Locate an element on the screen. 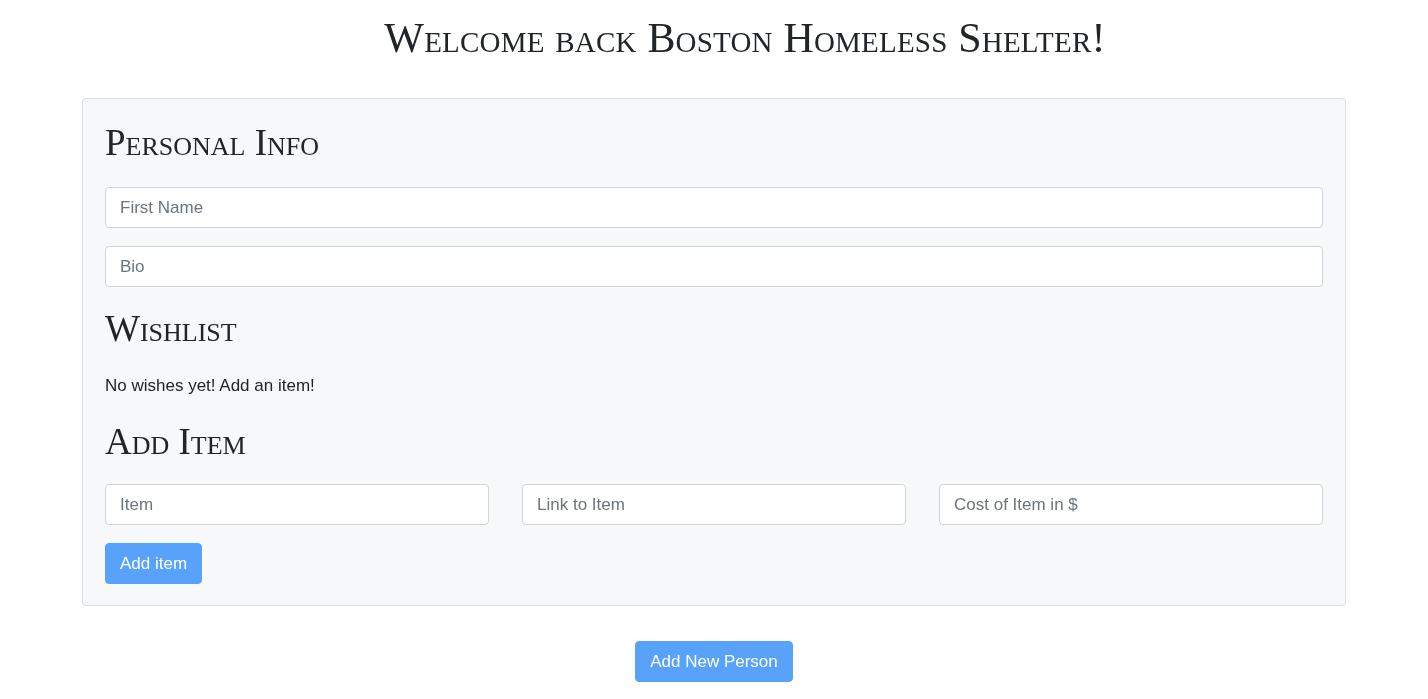  input-field: Cost of Item in $ is located at coordinates (1131, 504).